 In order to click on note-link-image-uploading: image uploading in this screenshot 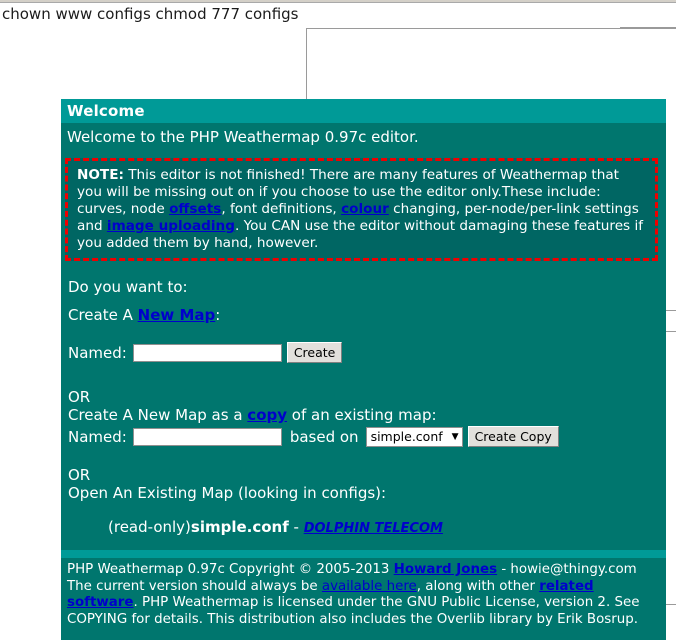, I will do `click(171, 226)`.